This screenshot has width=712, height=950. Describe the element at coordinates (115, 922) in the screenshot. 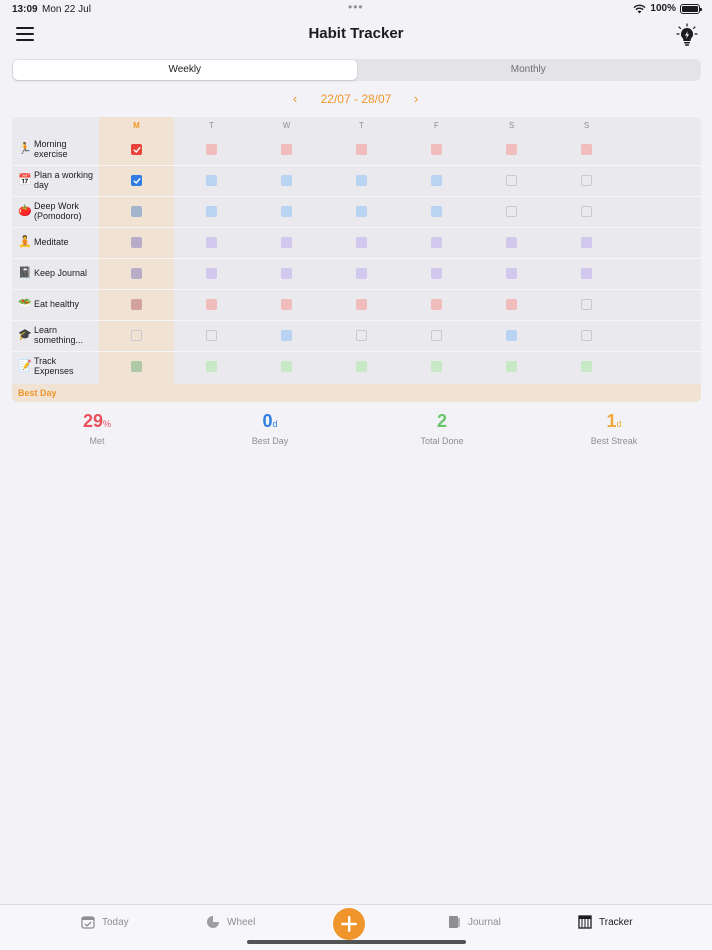

I see `tab-label: Today` at that location.